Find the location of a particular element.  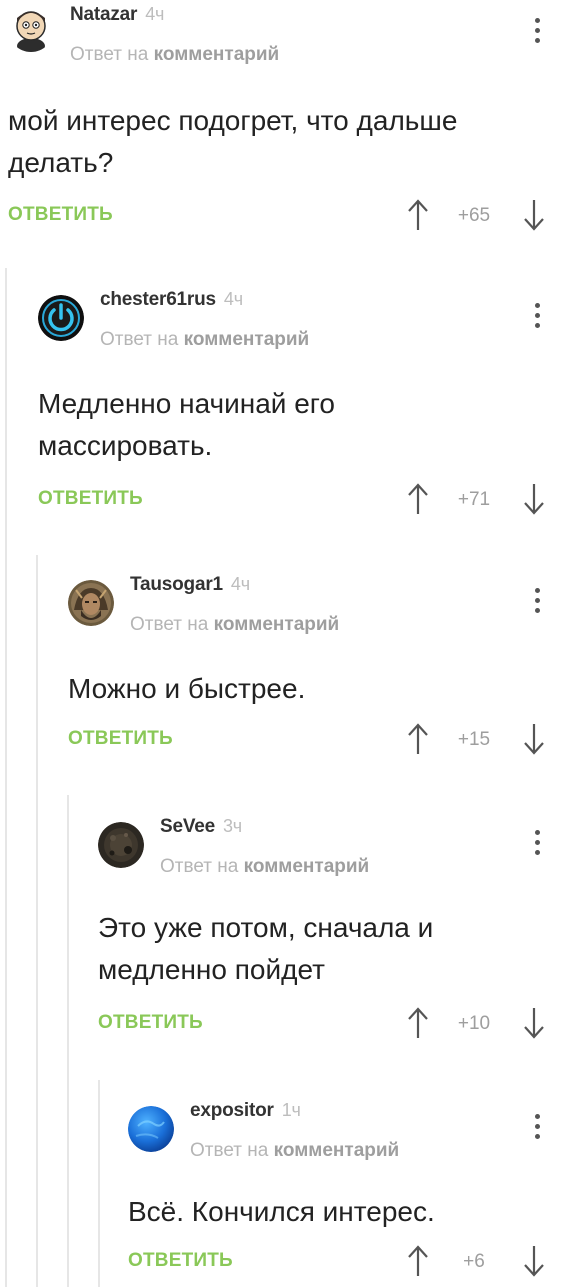

comment-actions: ОТВЕТИТЬ +71 is located at coordinates (304, 500).